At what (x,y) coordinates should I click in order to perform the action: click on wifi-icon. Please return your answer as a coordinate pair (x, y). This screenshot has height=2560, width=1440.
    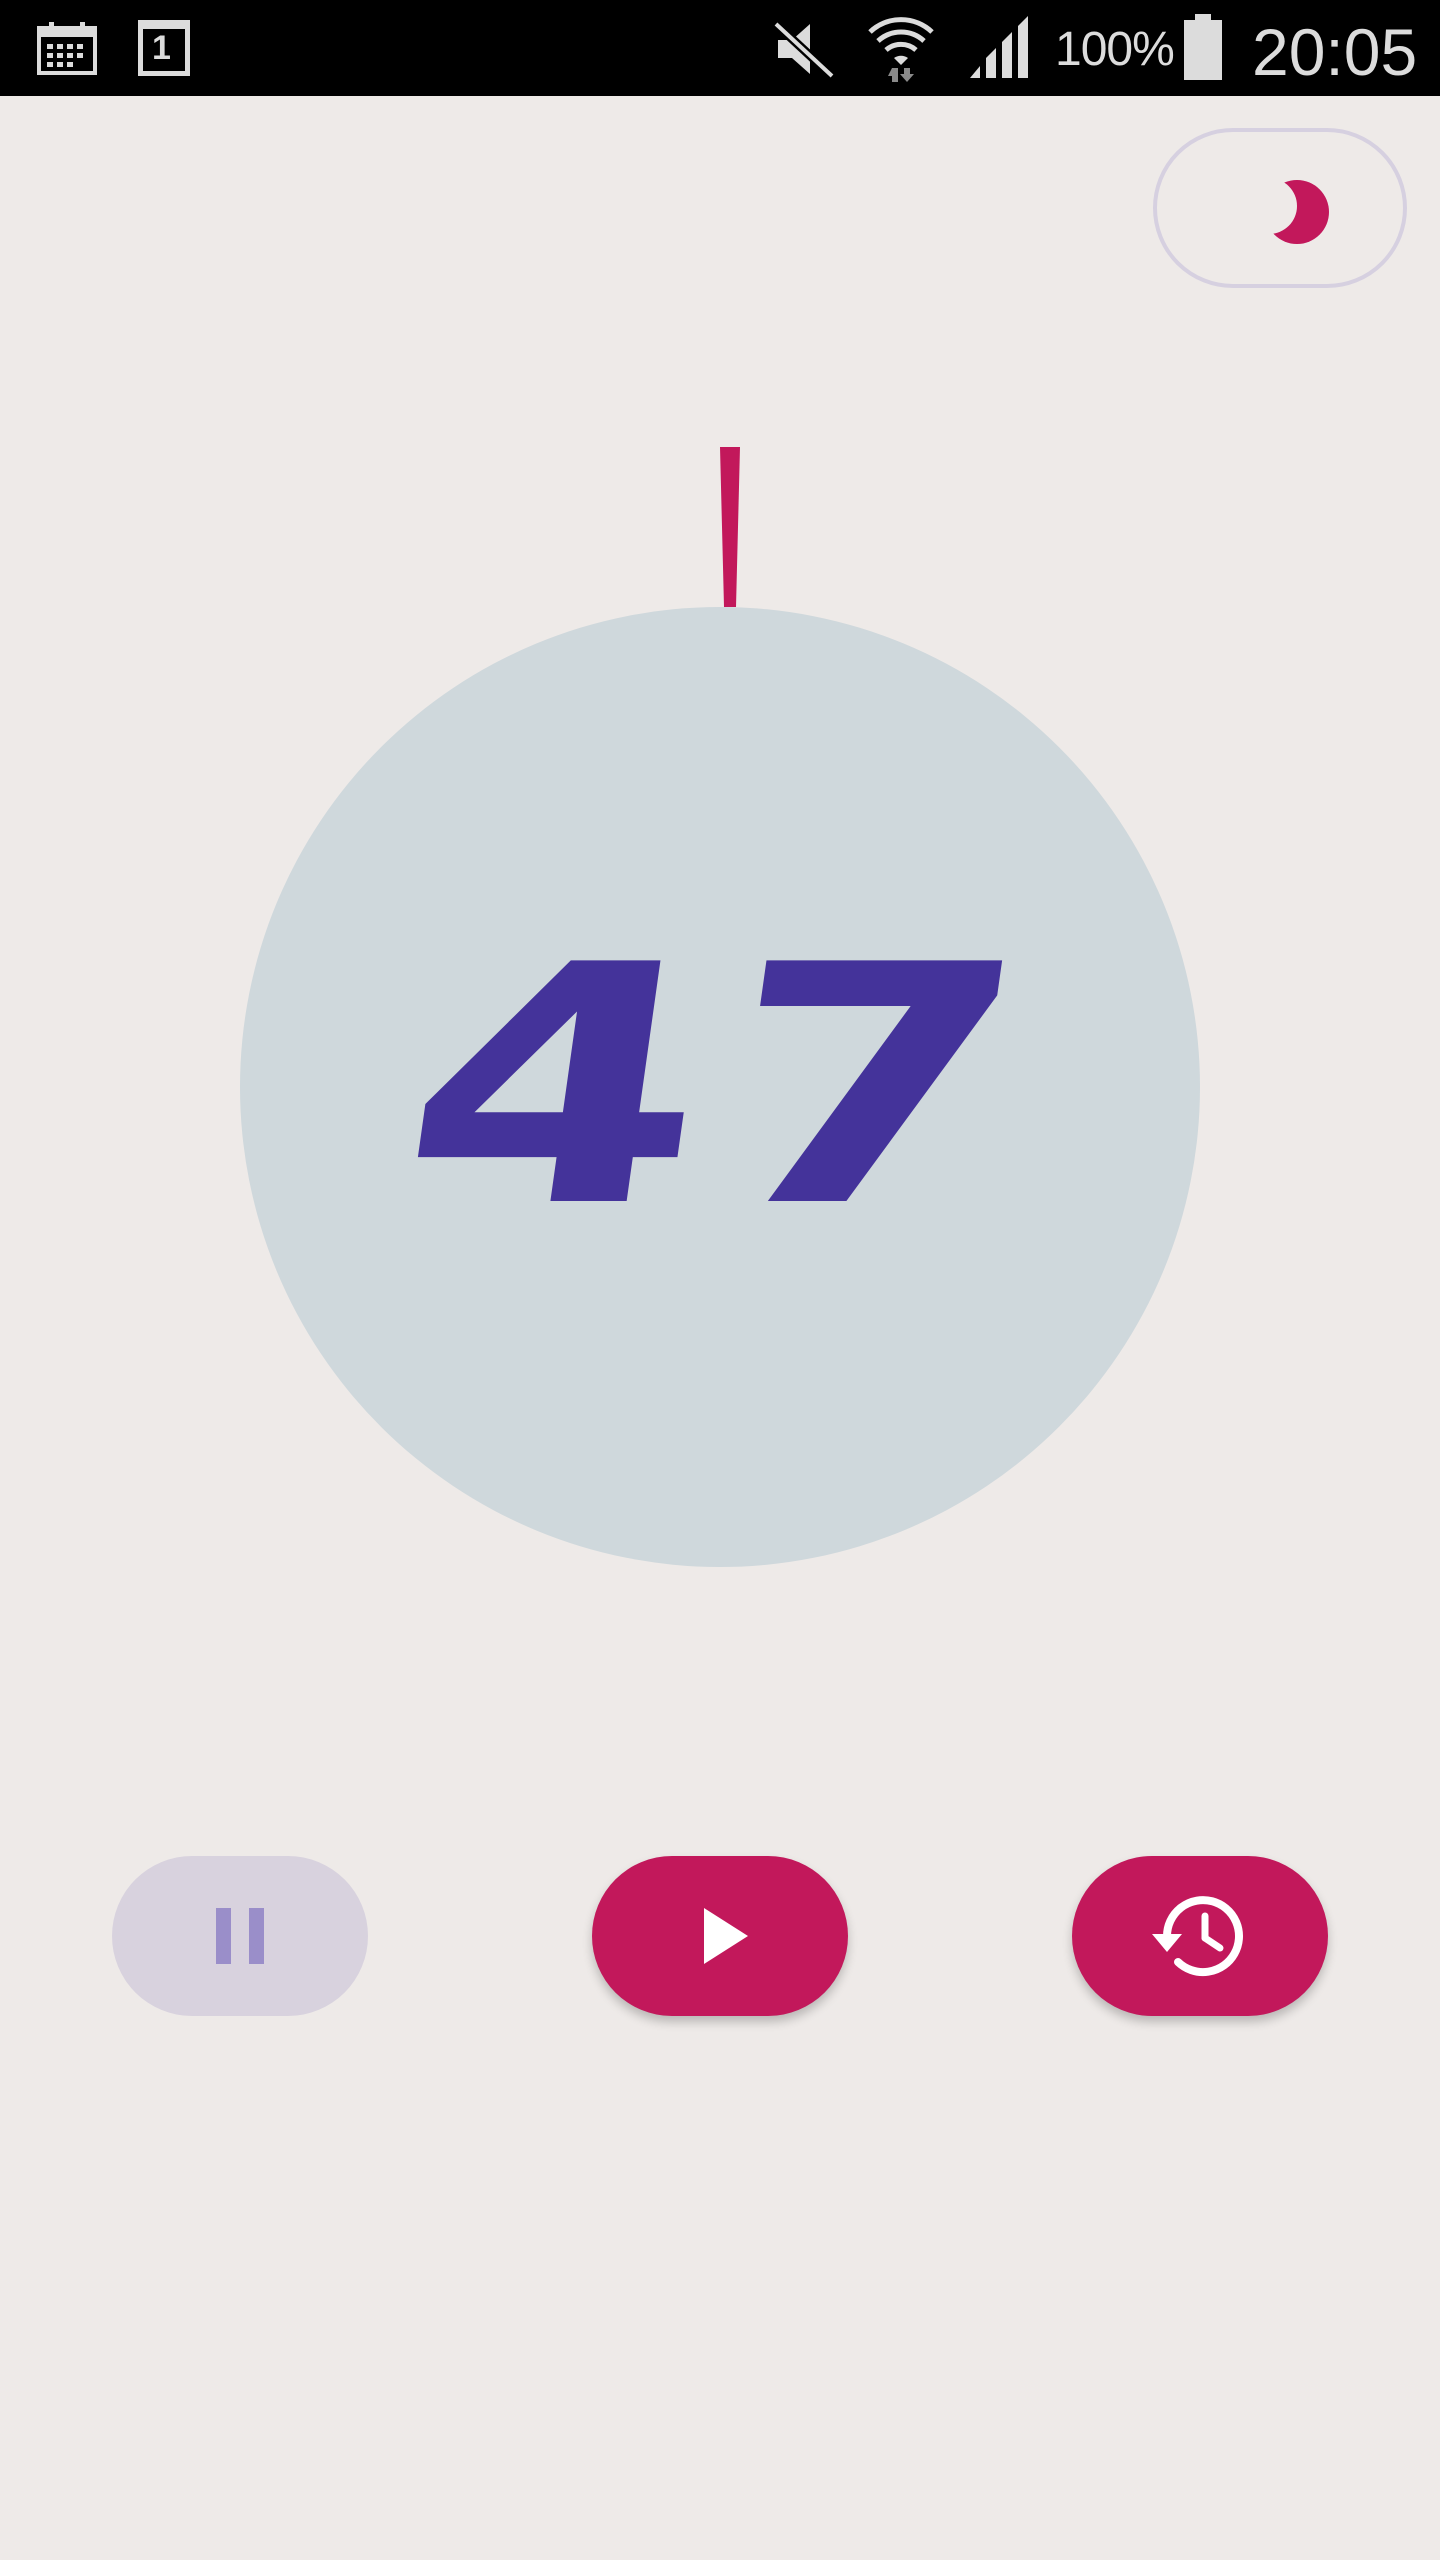
    Looking at the image, I should click on (901, 49).